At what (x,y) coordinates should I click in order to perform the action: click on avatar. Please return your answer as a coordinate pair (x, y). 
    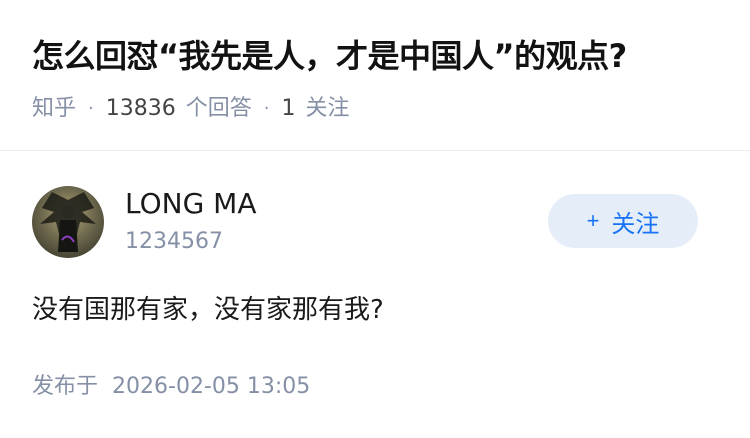
    Looking at the image, I should click on (68, 222).